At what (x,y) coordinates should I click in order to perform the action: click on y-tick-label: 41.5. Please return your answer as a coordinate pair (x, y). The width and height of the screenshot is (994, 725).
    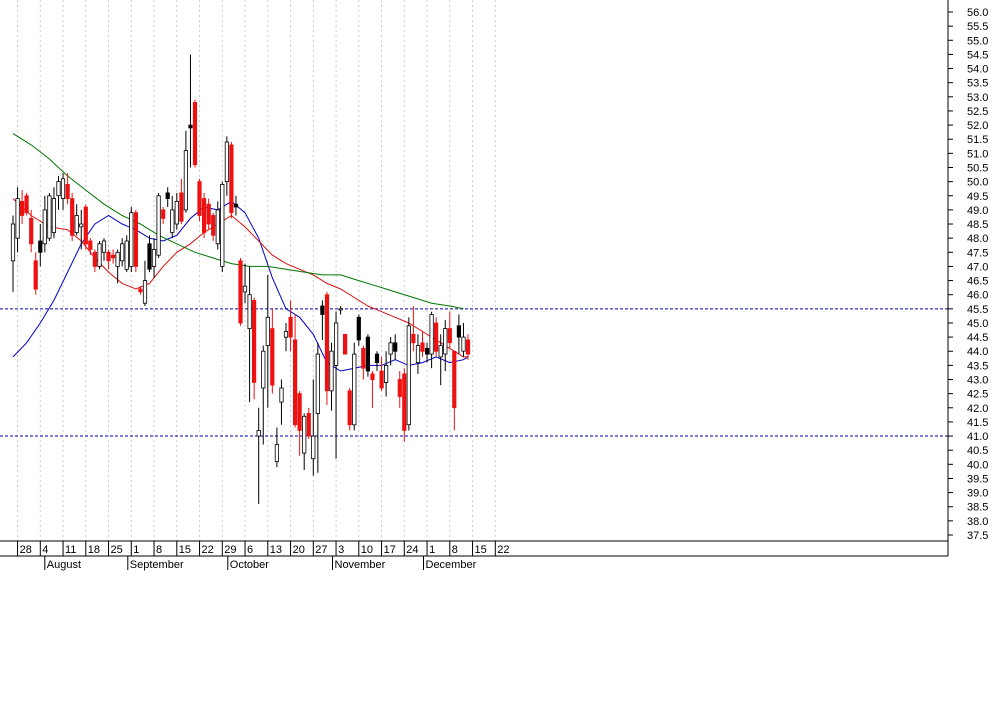
    Looking at the image, I should click on (977, 423).